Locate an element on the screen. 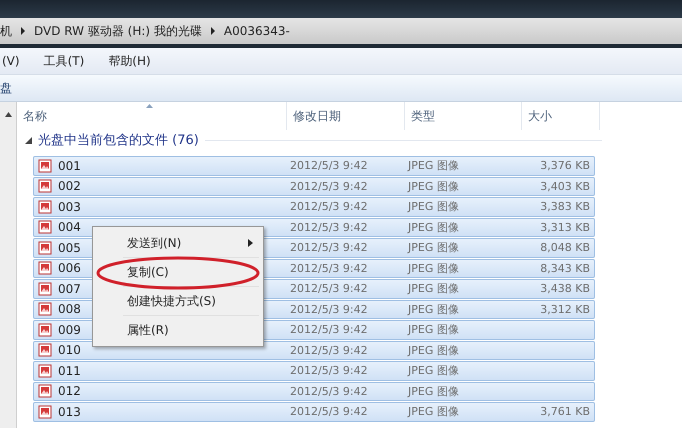 This screenshot has width=682, height=428. file-row: 011 2012/5/3 9:42 JPEG 图像 is located at coordinates (314, 370).